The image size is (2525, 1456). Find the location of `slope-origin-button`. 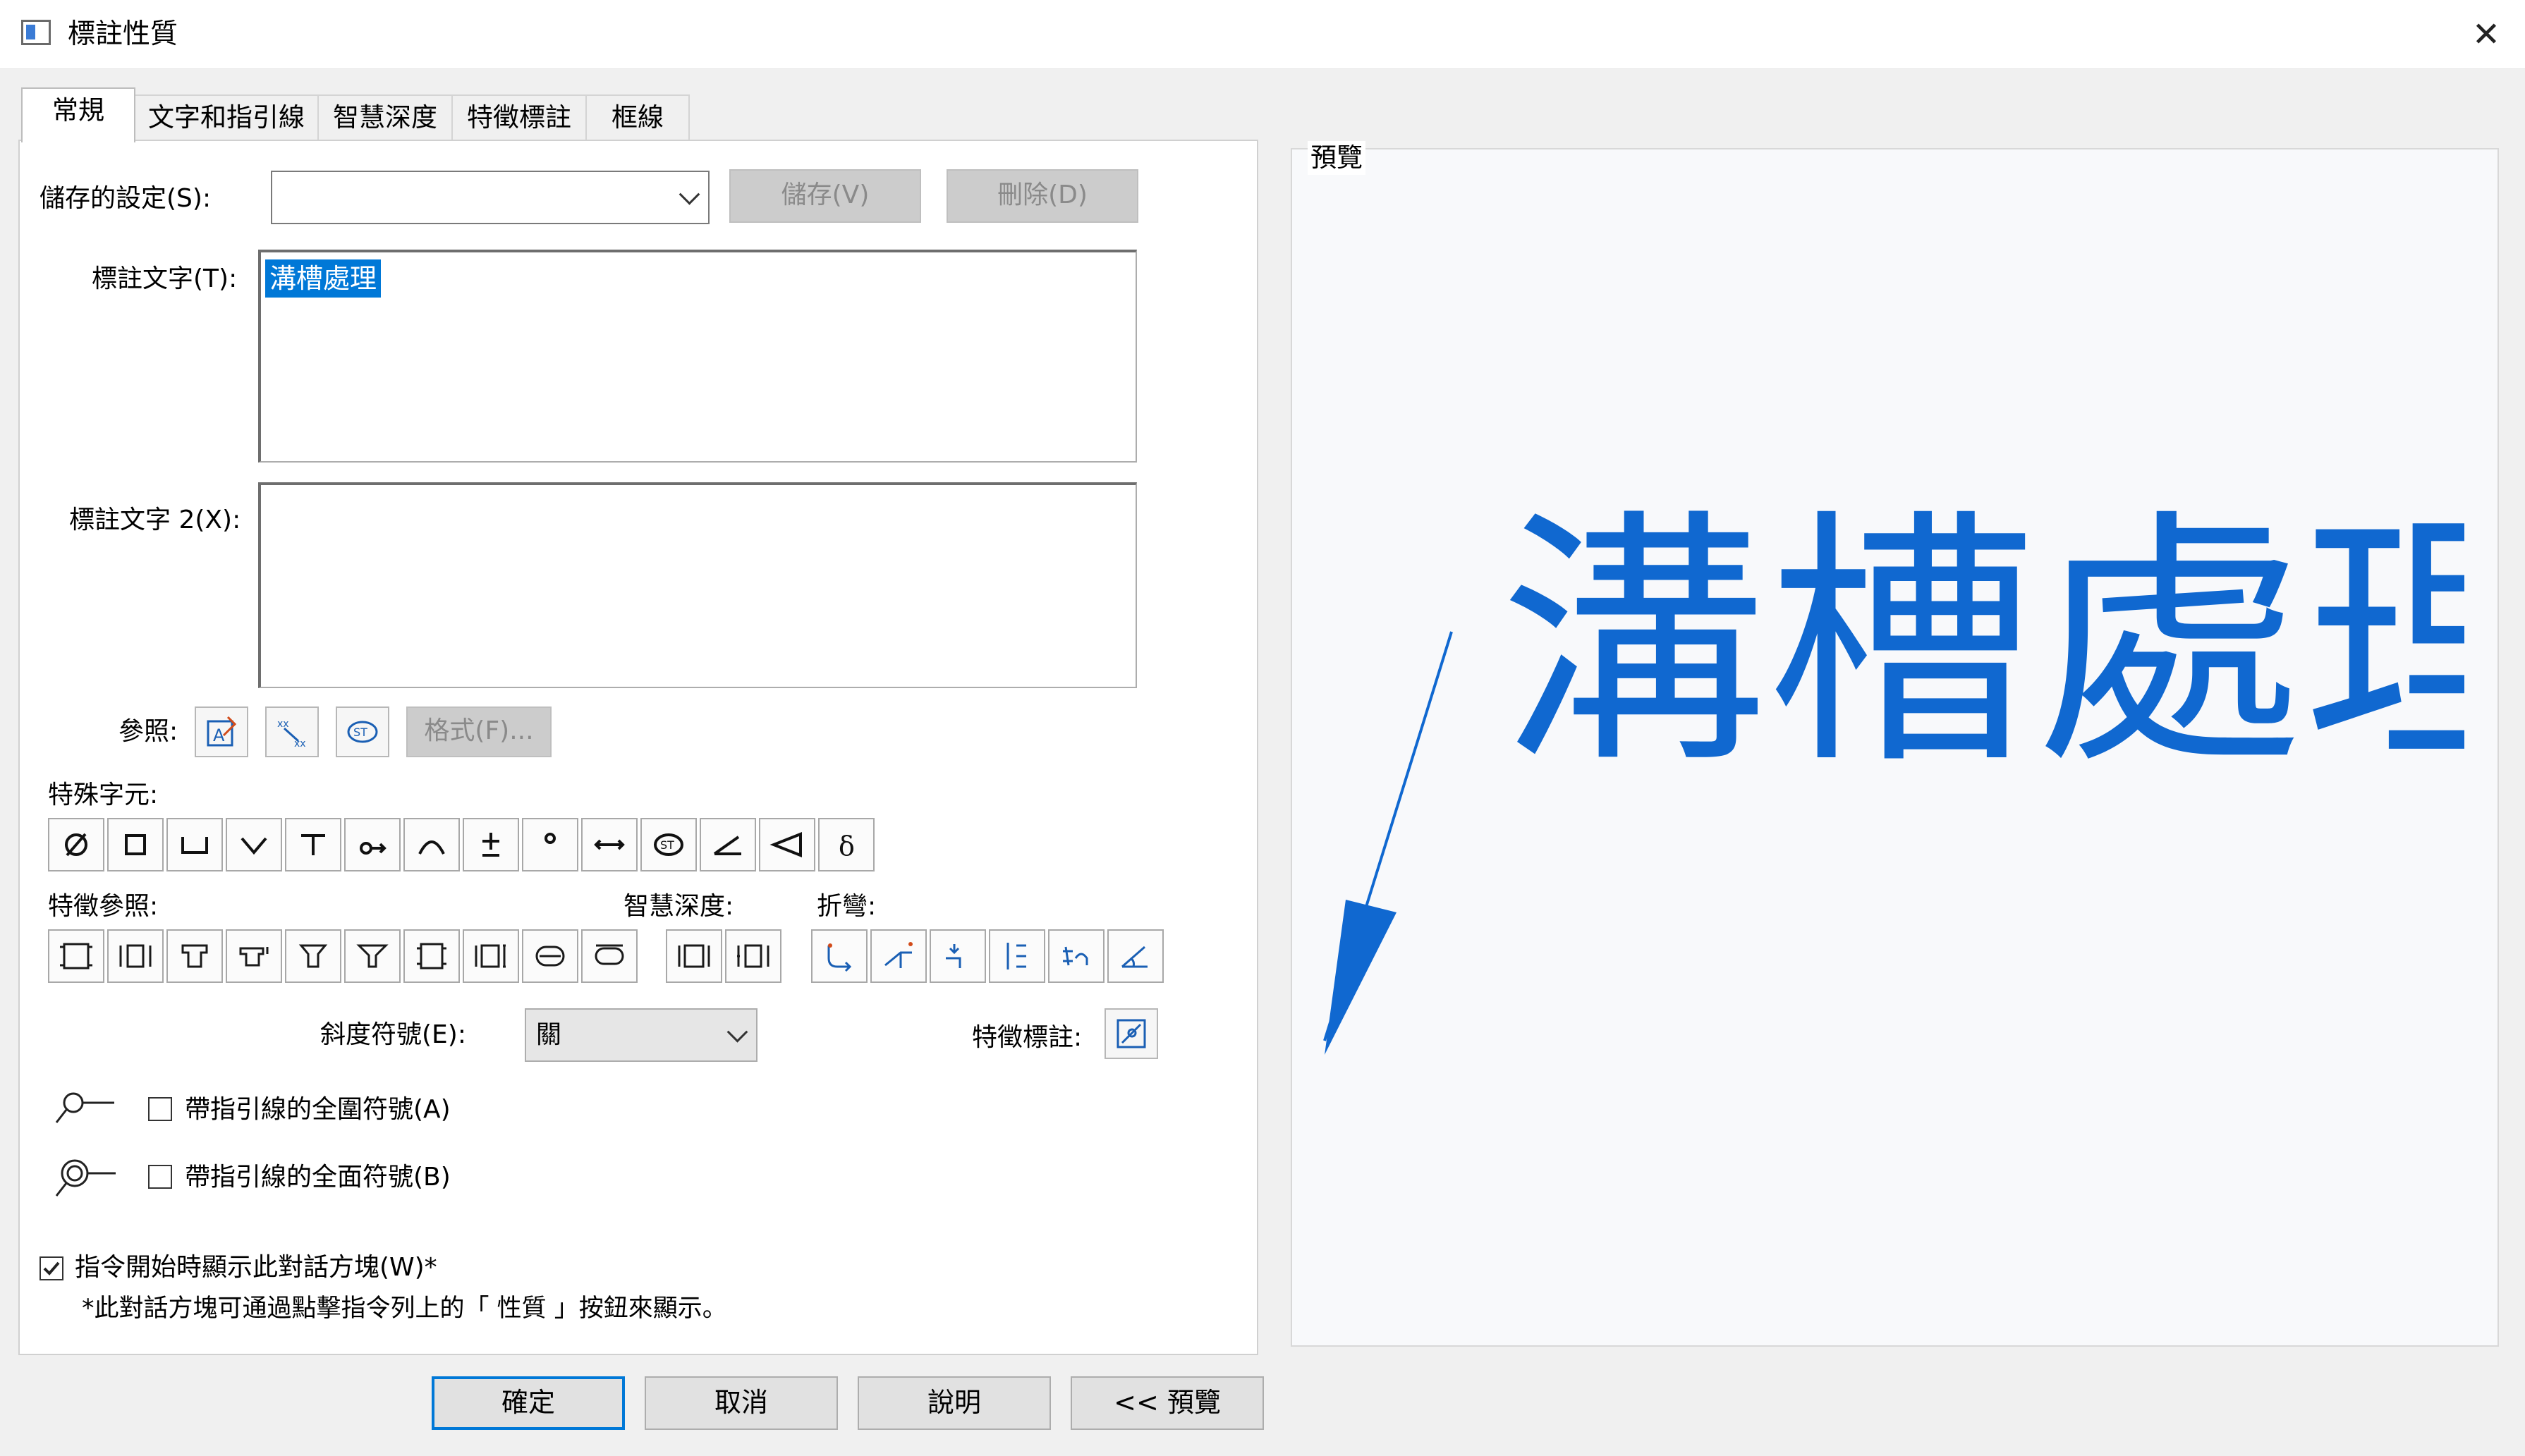

slope-origin-button is located at coordinates (373, 844).